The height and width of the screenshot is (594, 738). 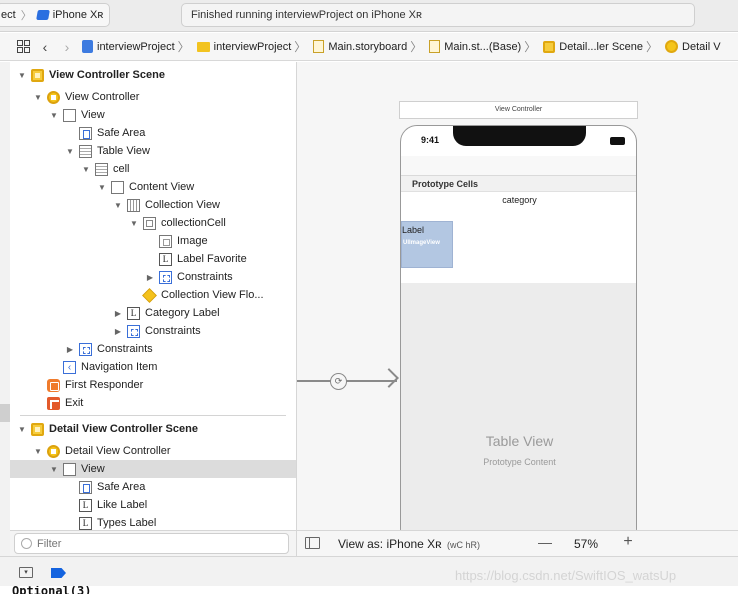 What do you see at coordinates (153, 385) in the screenshot?
I see `outline-row: First Responder` at bounding box center [153, 385].